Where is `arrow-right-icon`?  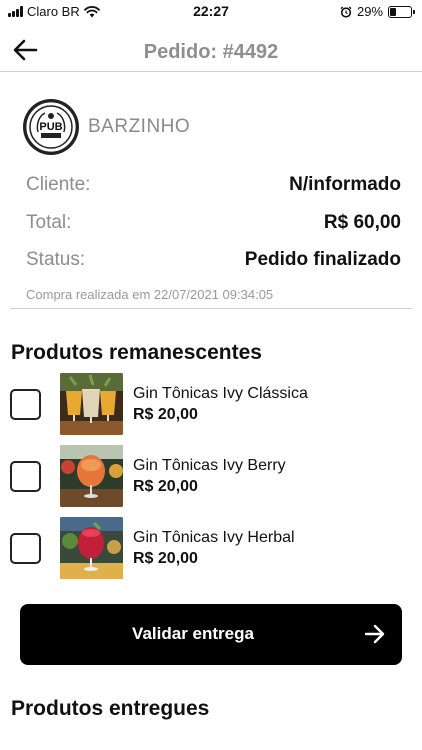
arrow-right-icon is located at coordinates (374, 634).